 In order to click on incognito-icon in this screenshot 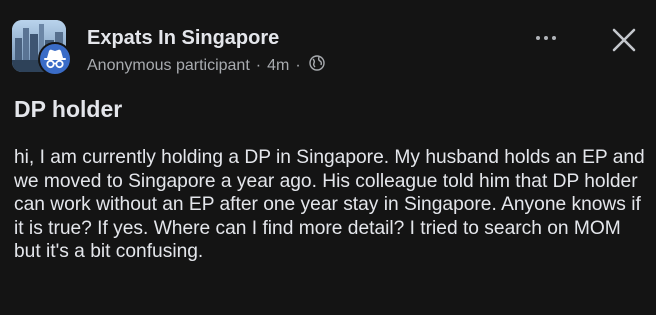, I will do `click(55, 59)`.